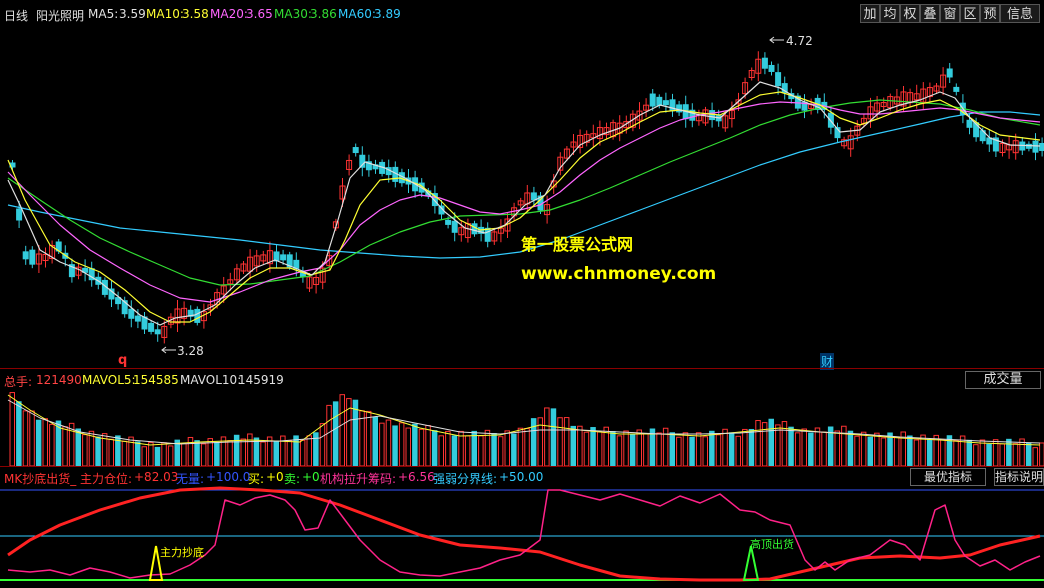 This screenshot has width=1044, height=588. Describe the element at coordinates (1003, 380) in the screenshot. I see `volume-indicator-button: 成交量` at that location.